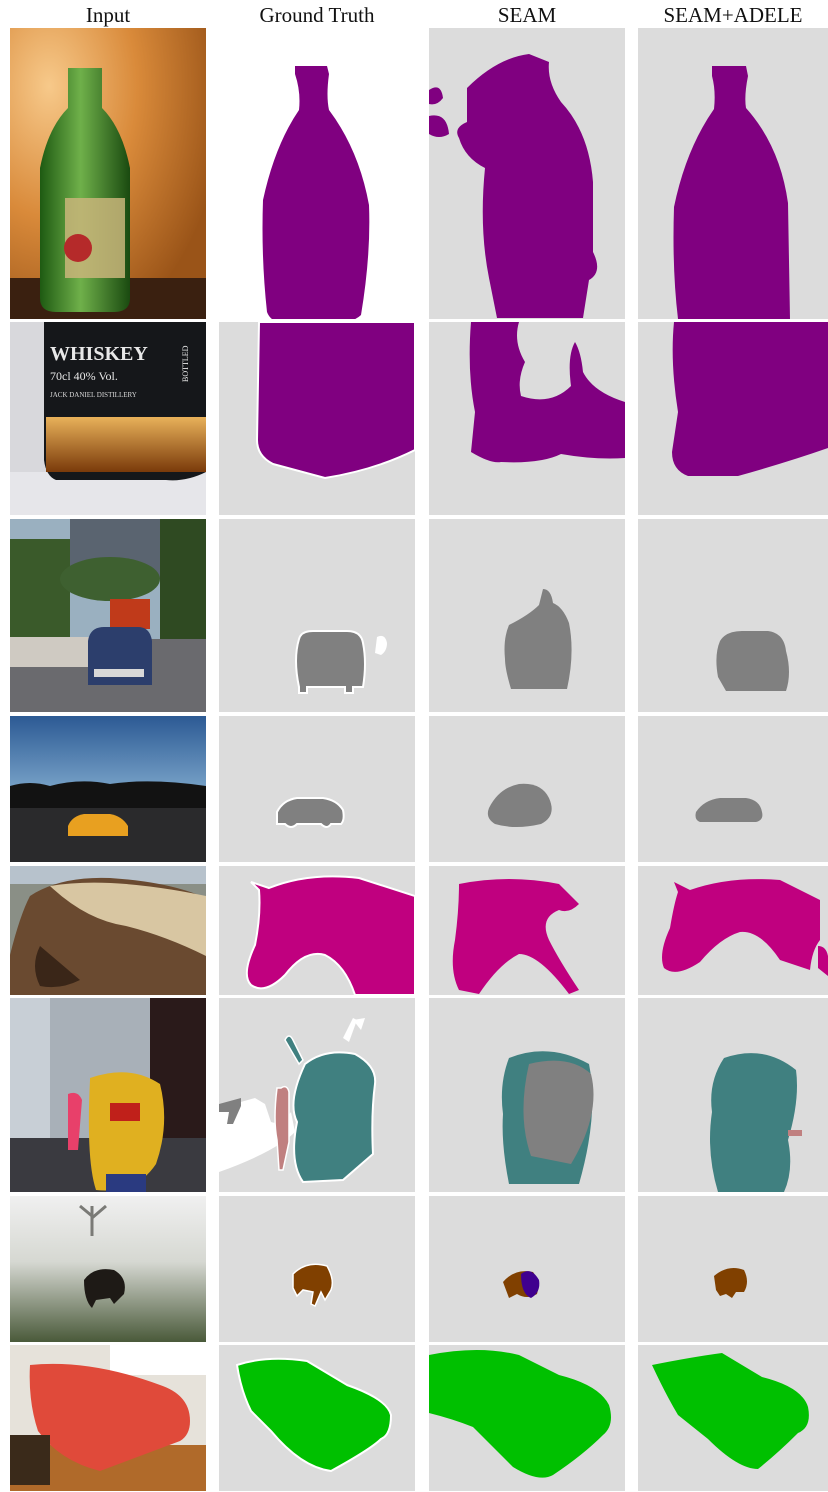 The height and width of the screenshot is (1492, 828). What do you see at coordinates (733, 173) in the screenshot?
I see `seam-adele-mask-bottle` at bounding box center [733, 173].